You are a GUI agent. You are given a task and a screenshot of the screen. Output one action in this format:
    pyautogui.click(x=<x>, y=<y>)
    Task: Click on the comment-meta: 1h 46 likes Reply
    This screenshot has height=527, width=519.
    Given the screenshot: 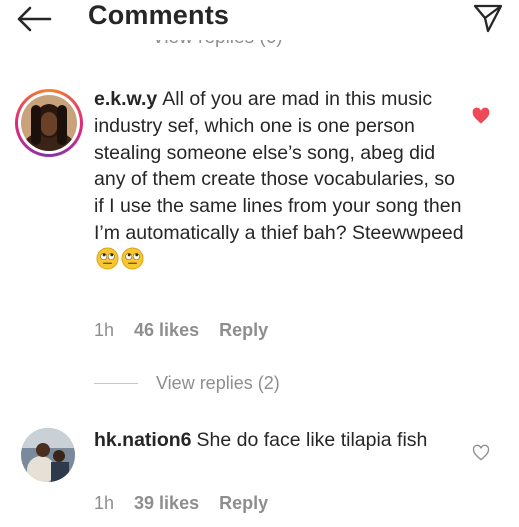 What is the action you would take?
    pyautogui.click(x=181, y=330)
    